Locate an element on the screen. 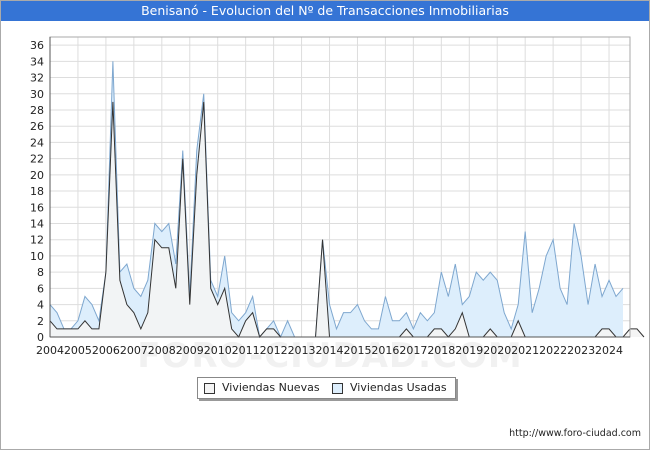 Image resolution: width=650 pixels, height=450 pixels. x-tick-label: 2020 is located at coordinates (497, 350).